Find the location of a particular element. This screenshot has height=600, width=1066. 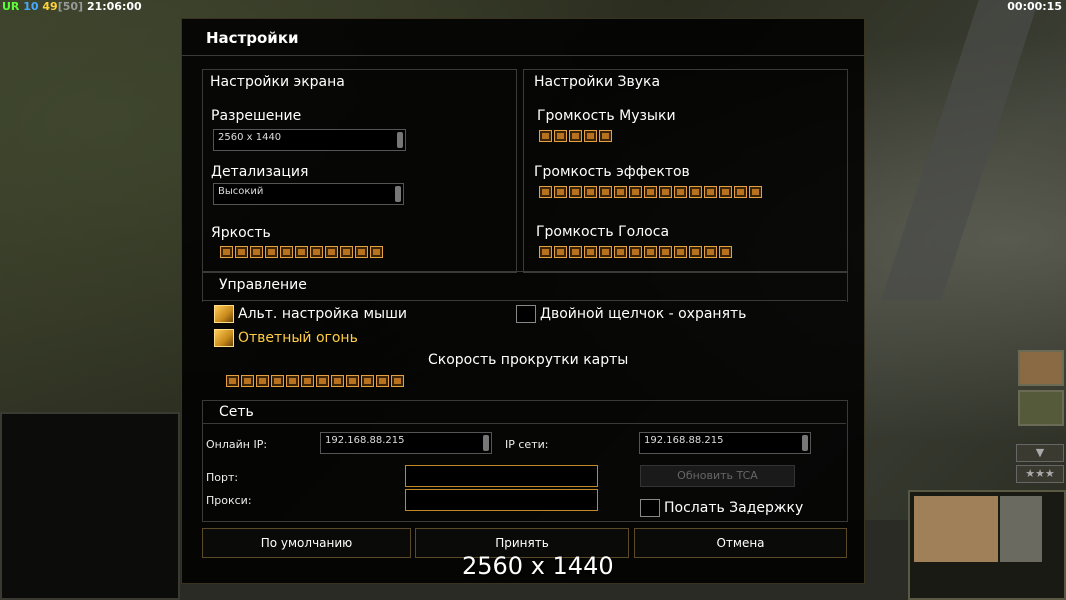

general-rank-badge is located at coordinates (1041, 408).